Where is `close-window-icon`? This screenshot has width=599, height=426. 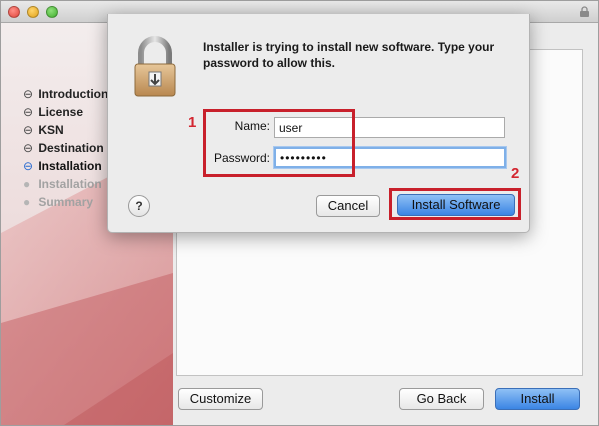
close-window-icon is located at coordinates (14, 12).